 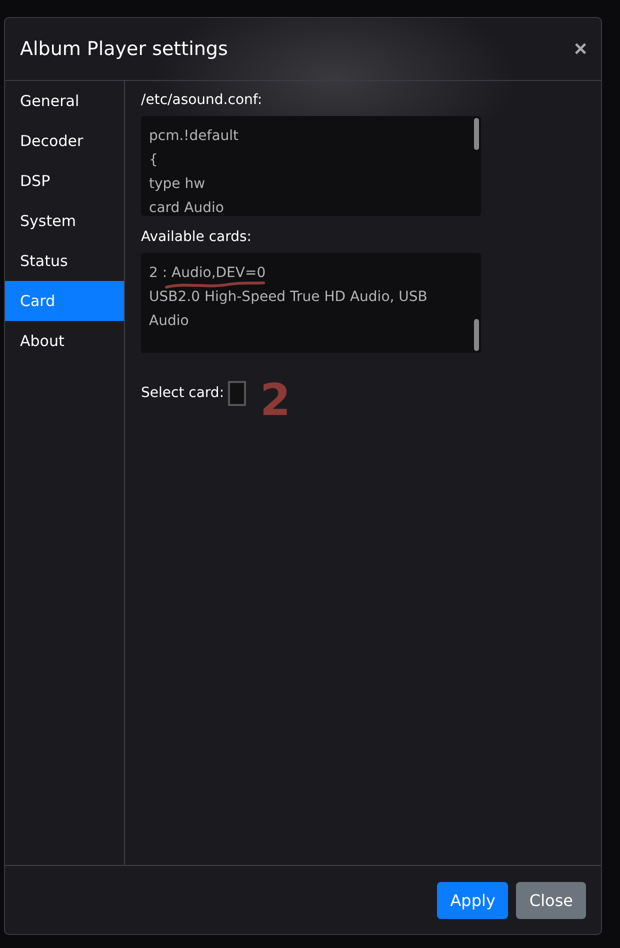 What do you see at coordinates (64, 341) in the screenshot?
I see `sidebar-item: About` at bounding box center [64, 341].